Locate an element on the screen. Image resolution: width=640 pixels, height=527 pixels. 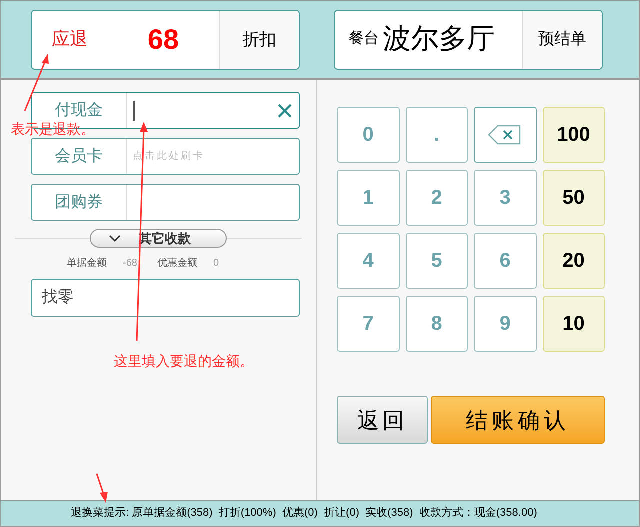
digit-key: 9 is located at coordinates (505, 324).